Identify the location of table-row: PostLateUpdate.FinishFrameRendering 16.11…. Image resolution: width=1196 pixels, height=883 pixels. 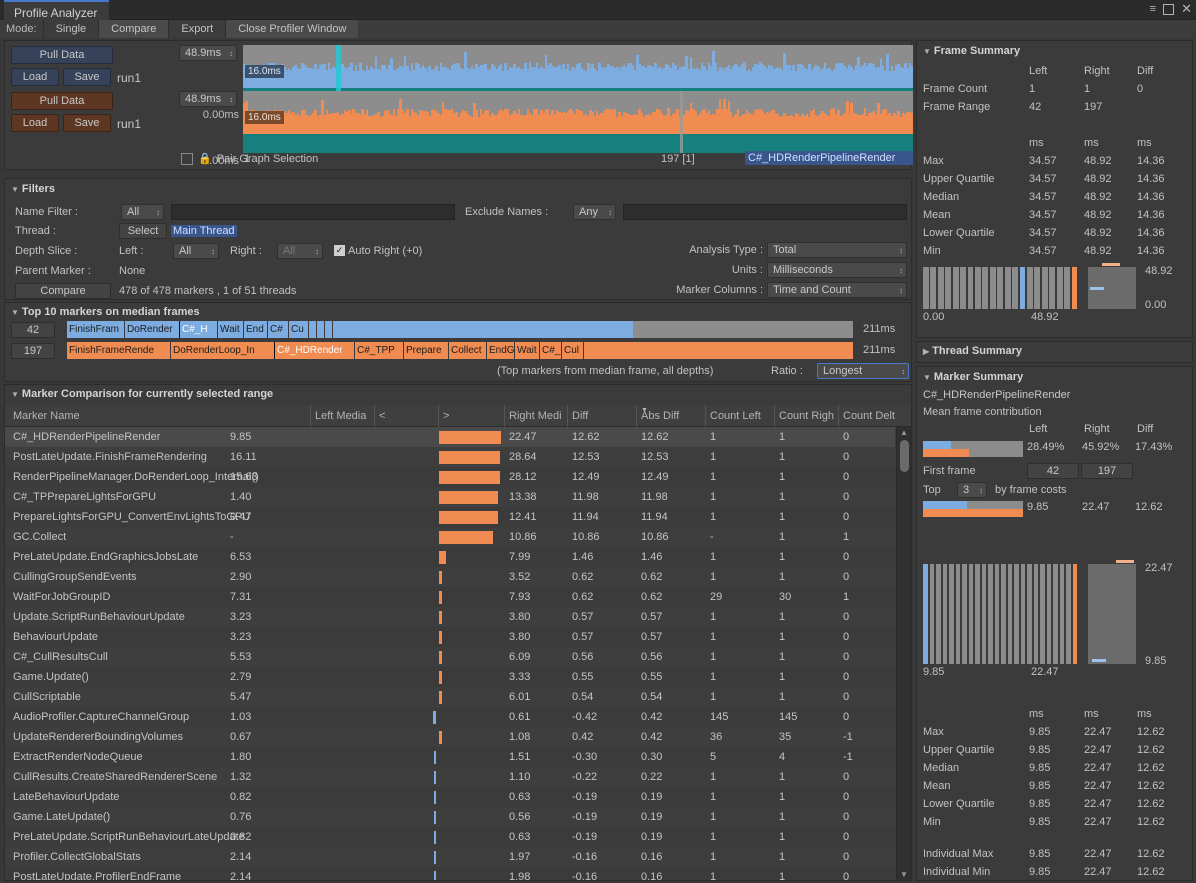
(450, 457).